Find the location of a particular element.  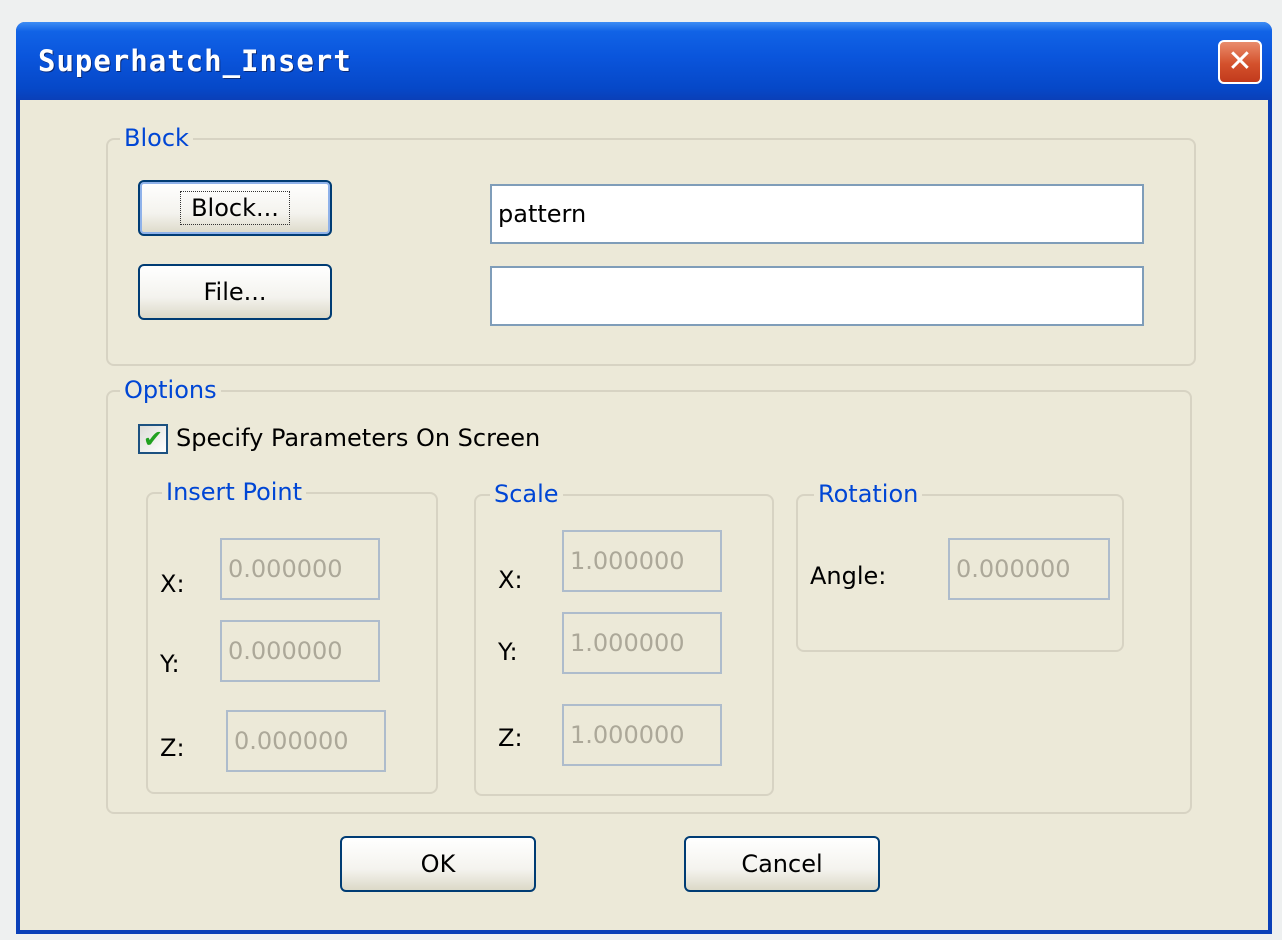

block-group-legend: Block is located at coordinates (156, 138).